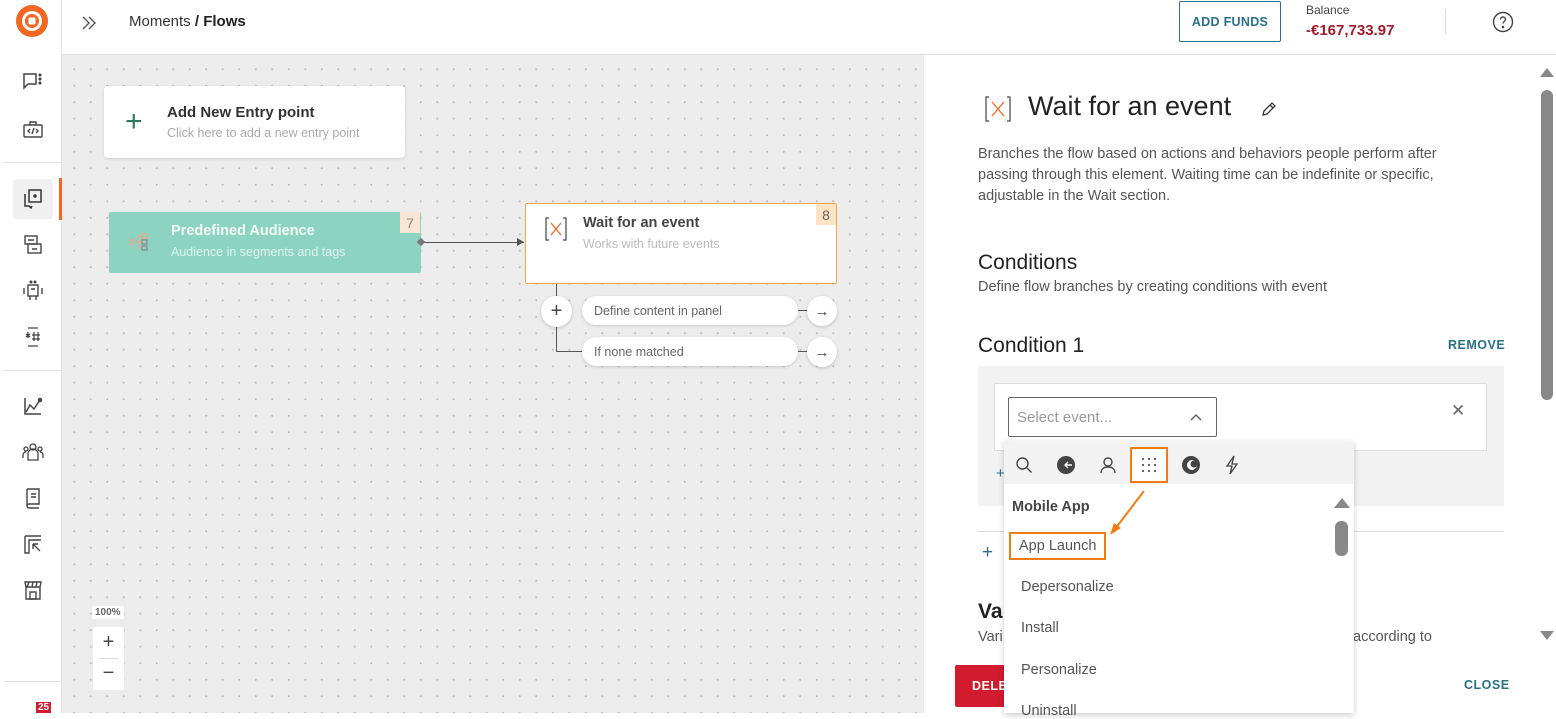  Describe the element at coordinates (690, 351) in the screenshot. I see `branch-none-matched: If none matched` at that location.